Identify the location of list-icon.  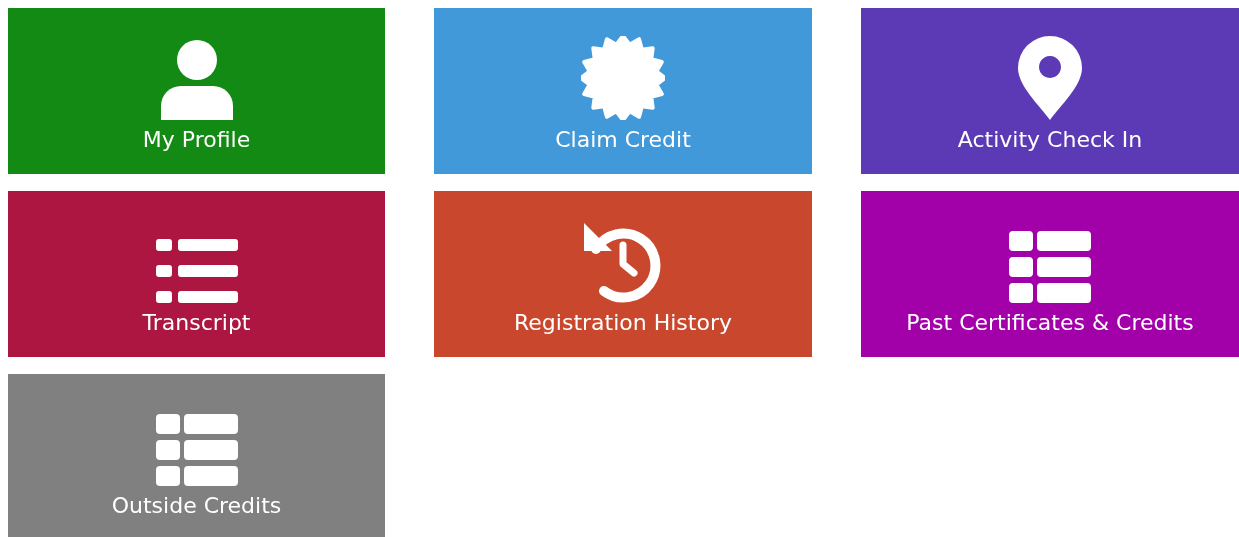
(196, 271).